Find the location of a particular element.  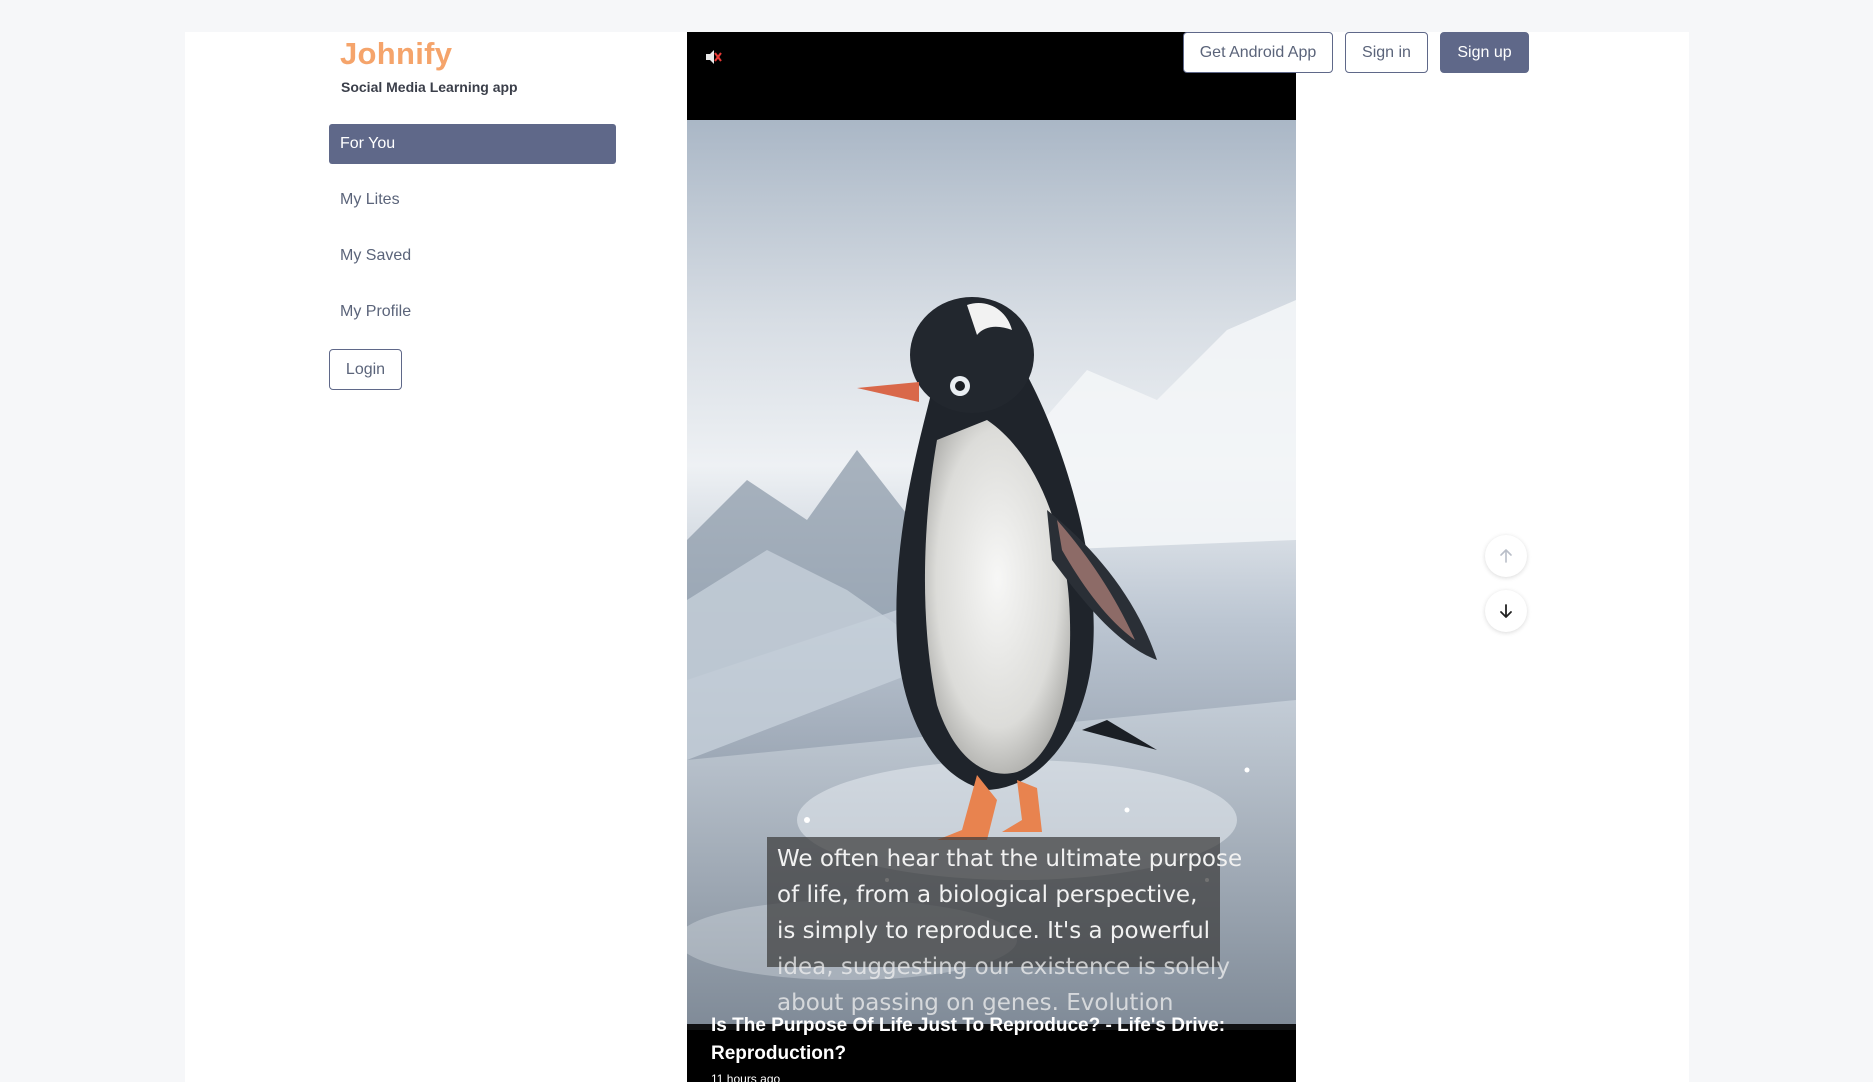

arrow-up-icon is located at coordinates (1506, 556).